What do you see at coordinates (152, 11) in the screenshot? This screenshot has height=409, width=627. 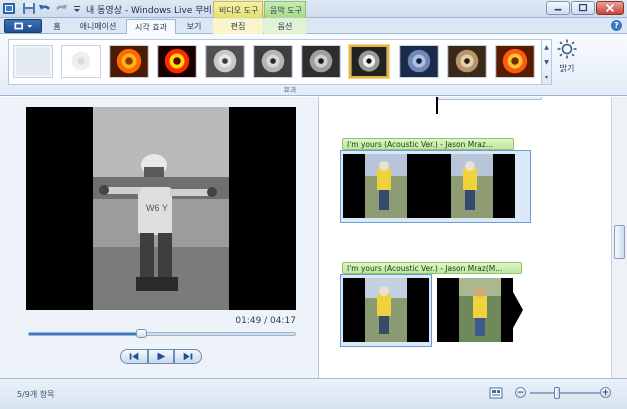 I see `window-title: 내 동영상 - Windows Live 무비 메이커` at bounding box center [152, 11].